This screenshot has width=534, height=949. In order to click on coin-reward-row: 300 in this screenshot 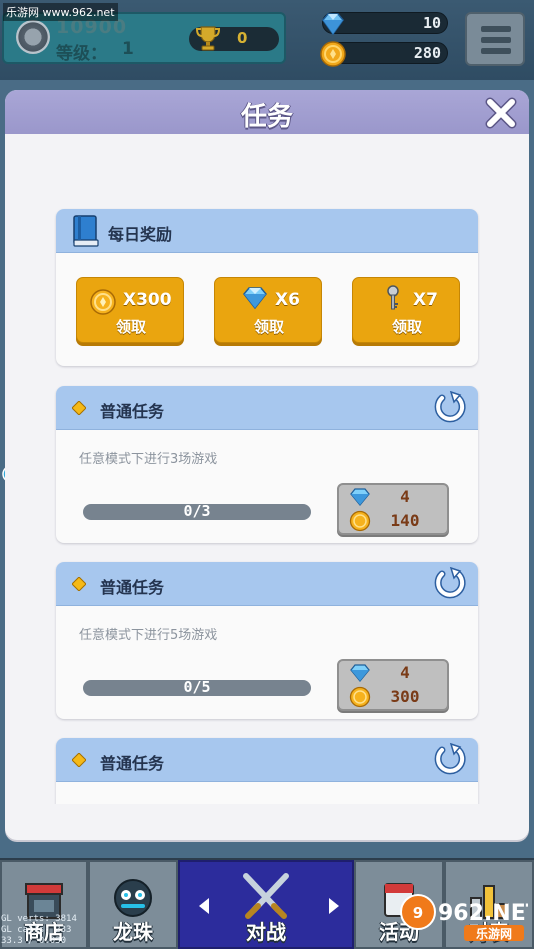, I will do `click(393, 697)`.